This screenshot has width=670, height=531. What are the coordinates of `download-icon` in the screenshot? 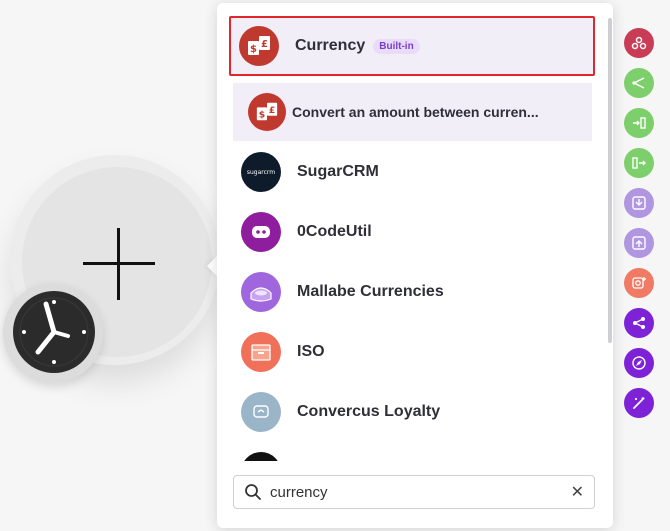 It's located at (639, 203).